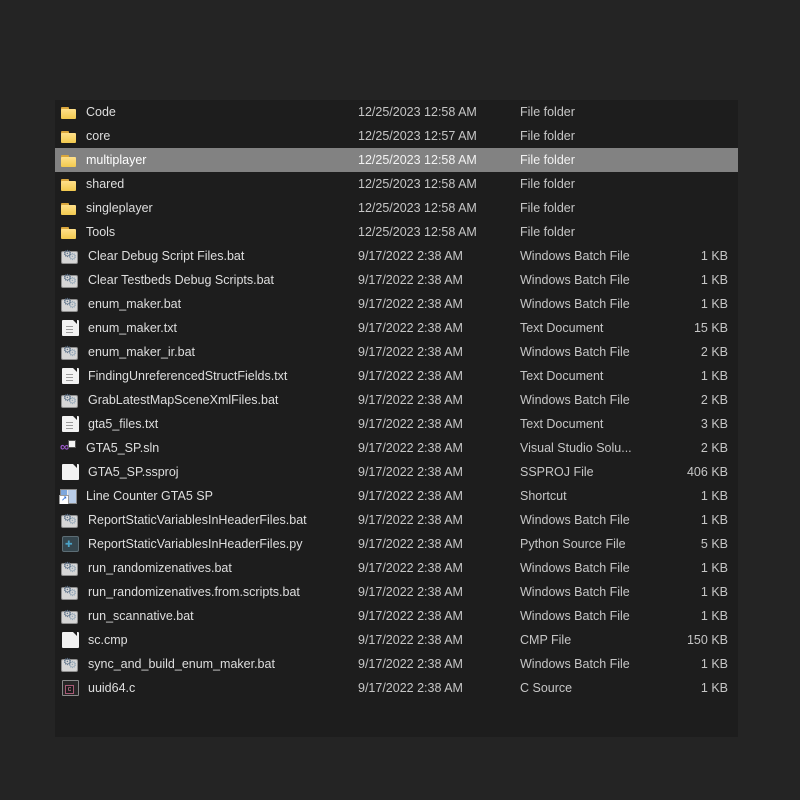 The width and height of the screenshot is (800, 800). Describe the element at coordinates (206, 304) in the screenshot. I see `file-name-cell: enum_maker.bat` at that location.